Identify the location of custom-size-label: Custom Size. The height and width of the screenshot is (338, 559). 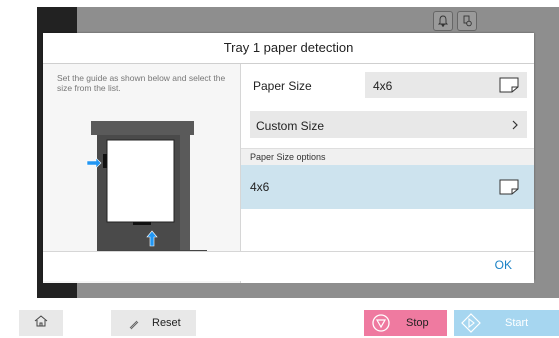
(290, 126).